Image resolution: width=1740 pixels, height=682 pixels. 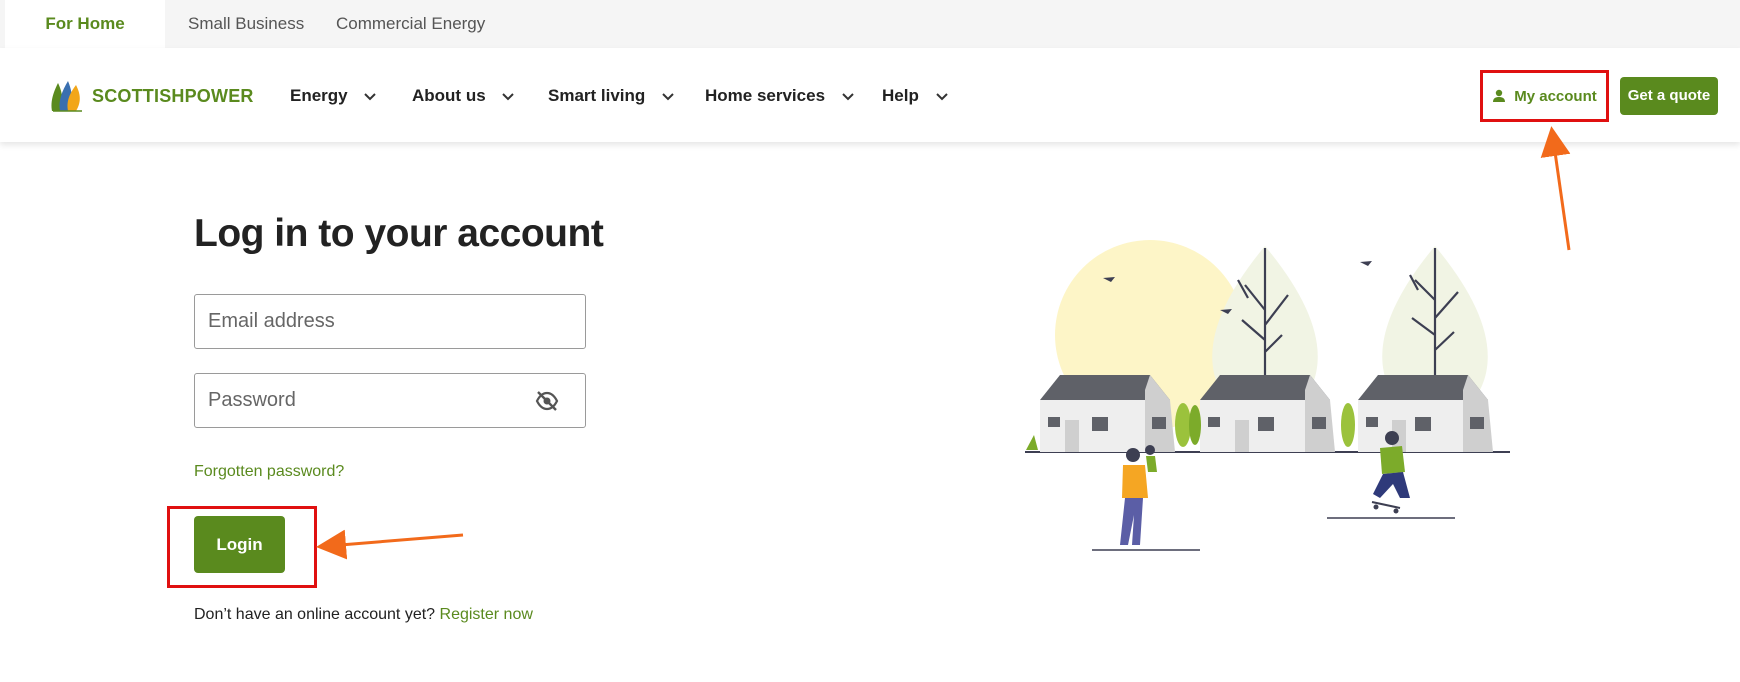 I want to click on nav-item-label: Smart living, so click(x=597, y=95).